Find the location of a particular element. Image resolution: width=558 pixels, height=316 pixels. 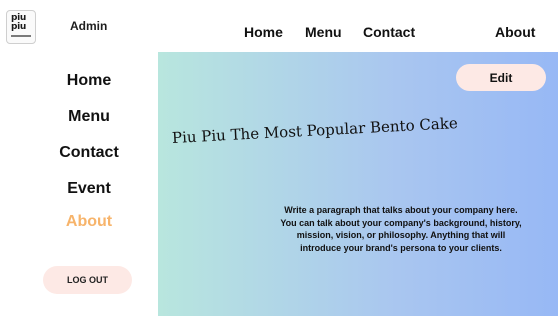

sidebar-item-about: About is located at coordinates (89, 222).